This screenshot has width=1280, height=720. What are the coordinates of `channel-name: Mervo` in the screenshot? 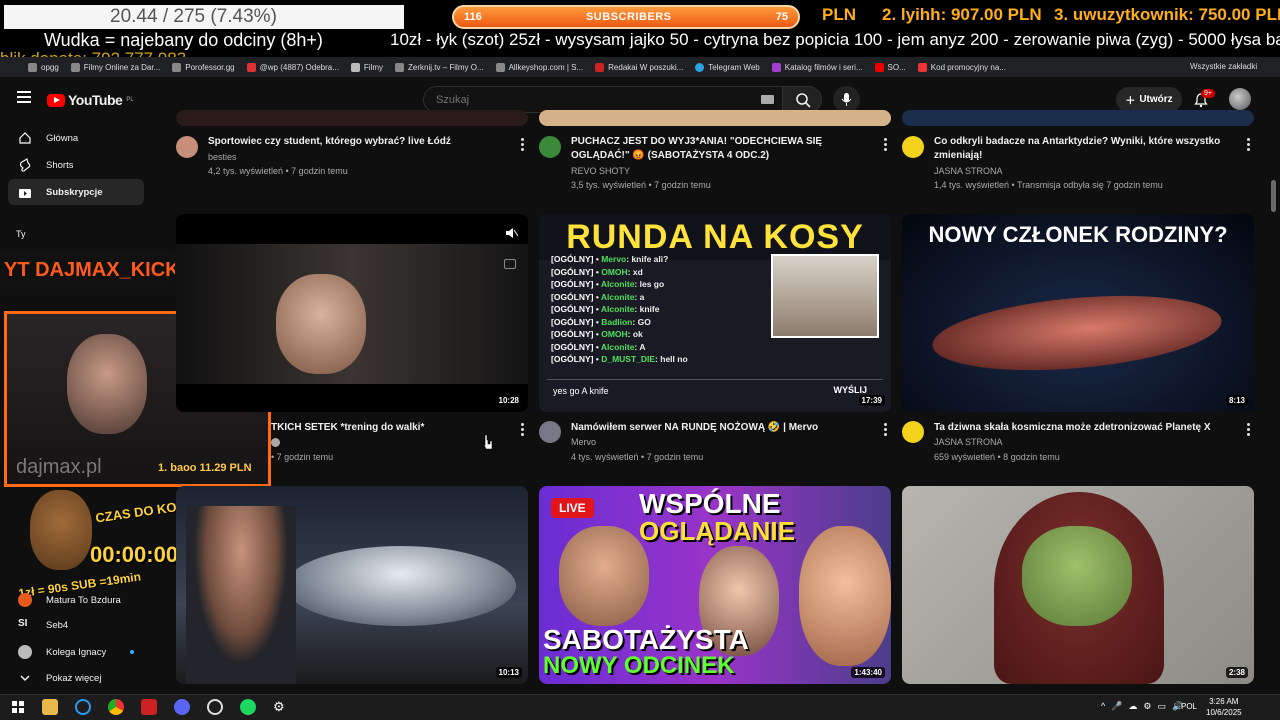 It's located at (583, 442).